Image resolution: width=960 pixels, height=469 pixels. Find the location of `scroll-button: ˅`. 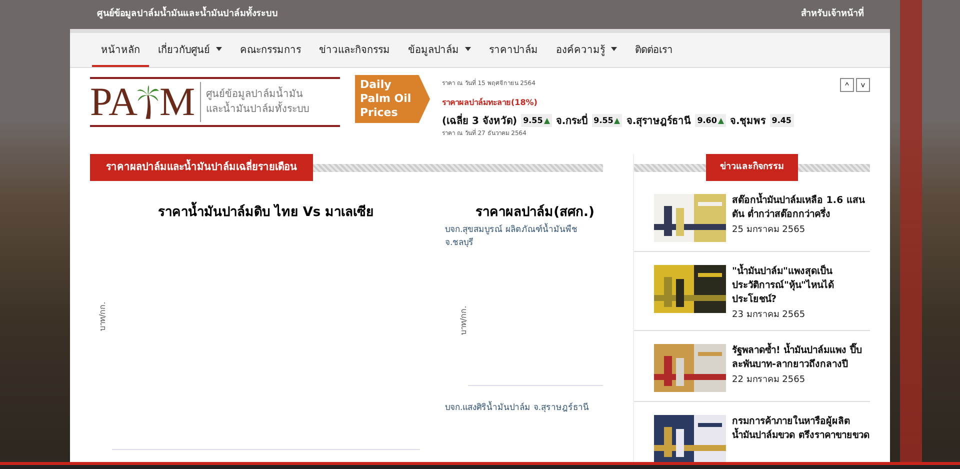

scroll-button: ˅ is located at coordinates (863, 85).